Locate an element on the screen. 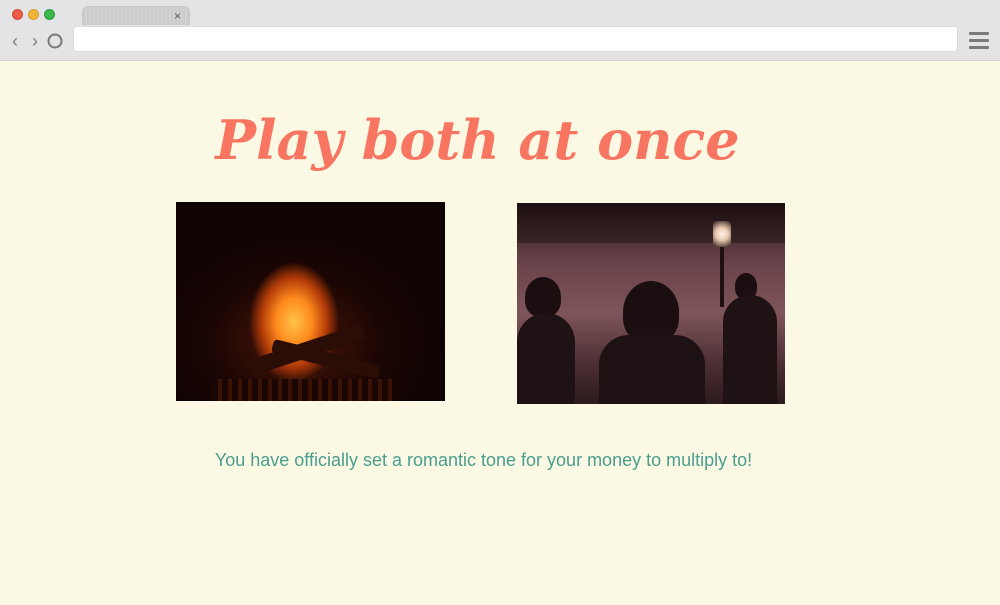  lounge-video is located at coordinates (651, 303).